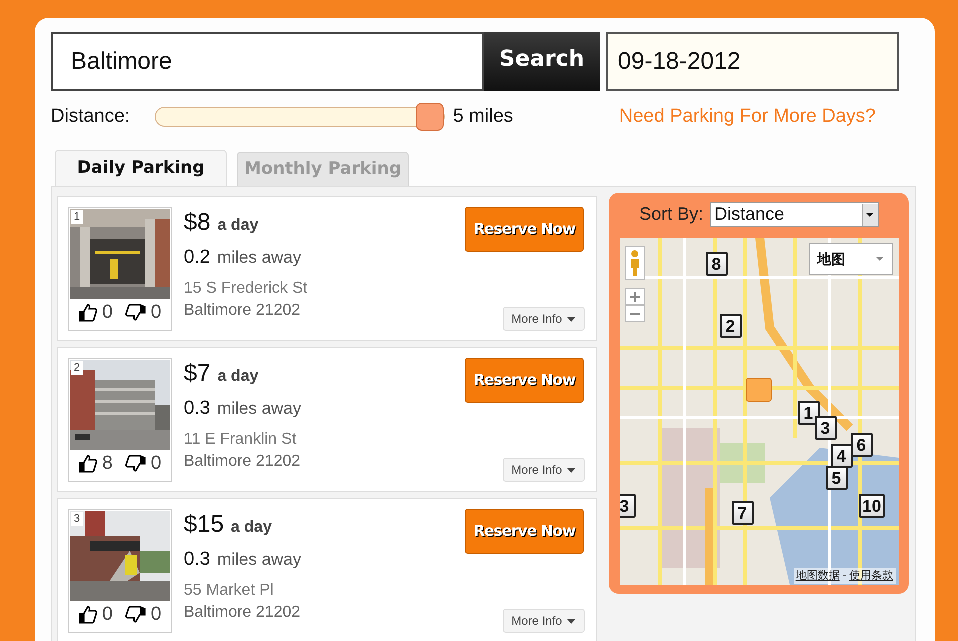 The height and width of the screenshot is (641, 958). What do you see at coordinates (872, 576) in the screenshot?
I see `terms-link: 使用条款` at bounding box center [872, 576].